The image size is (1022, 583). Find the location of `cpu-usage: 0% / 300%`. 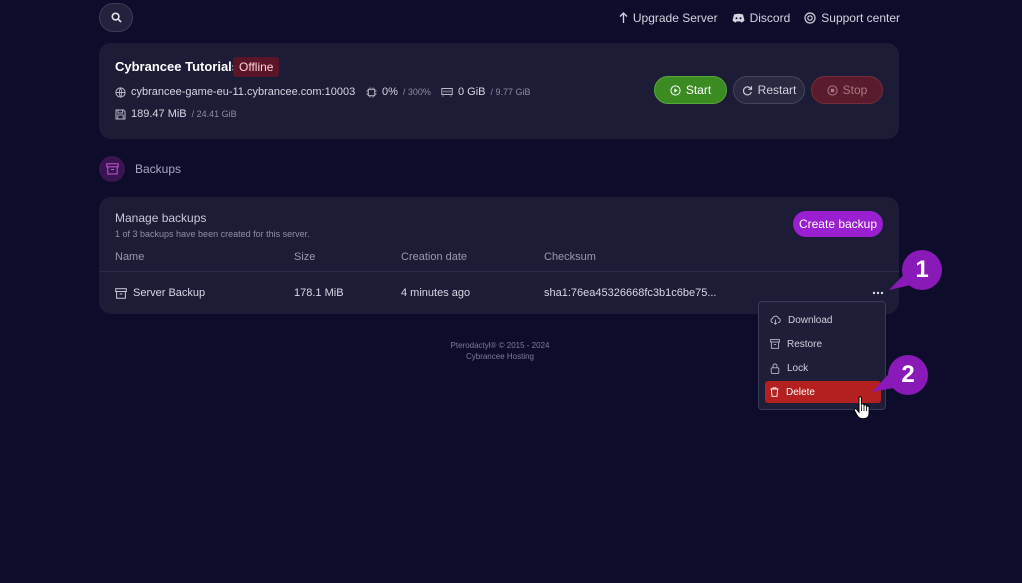

cpu-usage: 0% / 300% is located at coordinates (398, 92).